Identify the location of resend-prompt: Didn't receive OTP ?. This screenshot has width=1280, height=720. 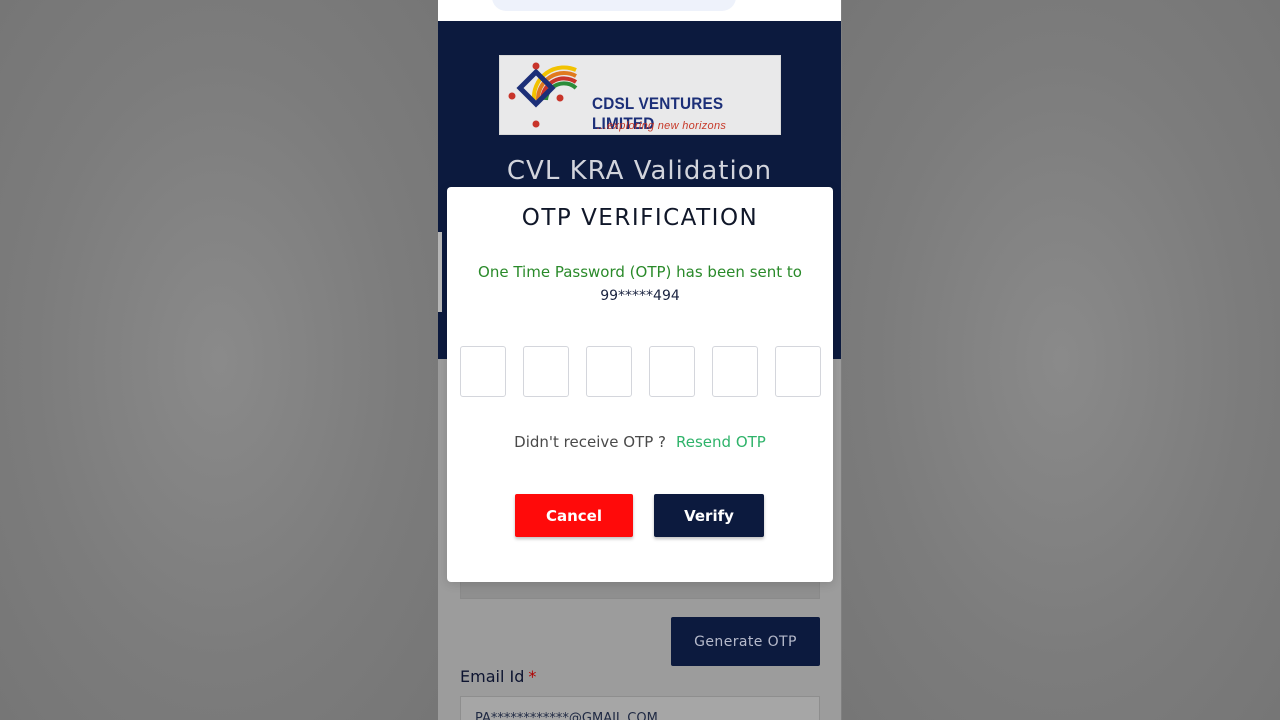
(590, 442).